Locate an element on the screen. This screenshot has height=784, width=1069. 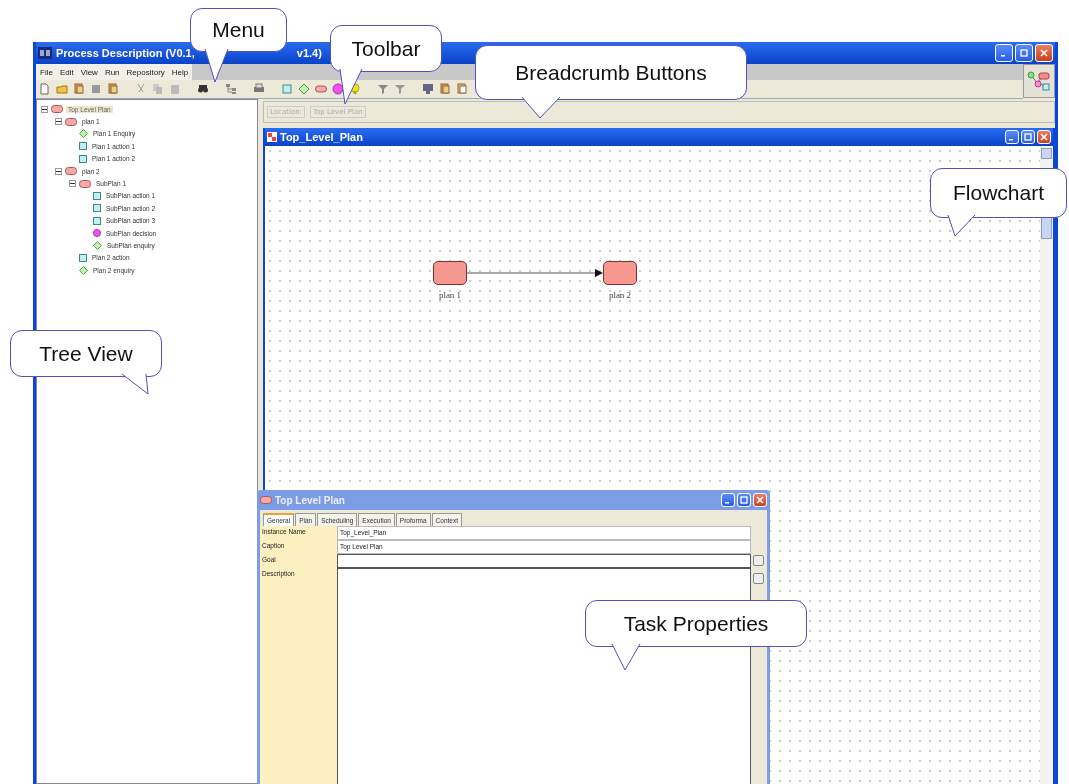
folder-icon is located at coordinates (62, 89).